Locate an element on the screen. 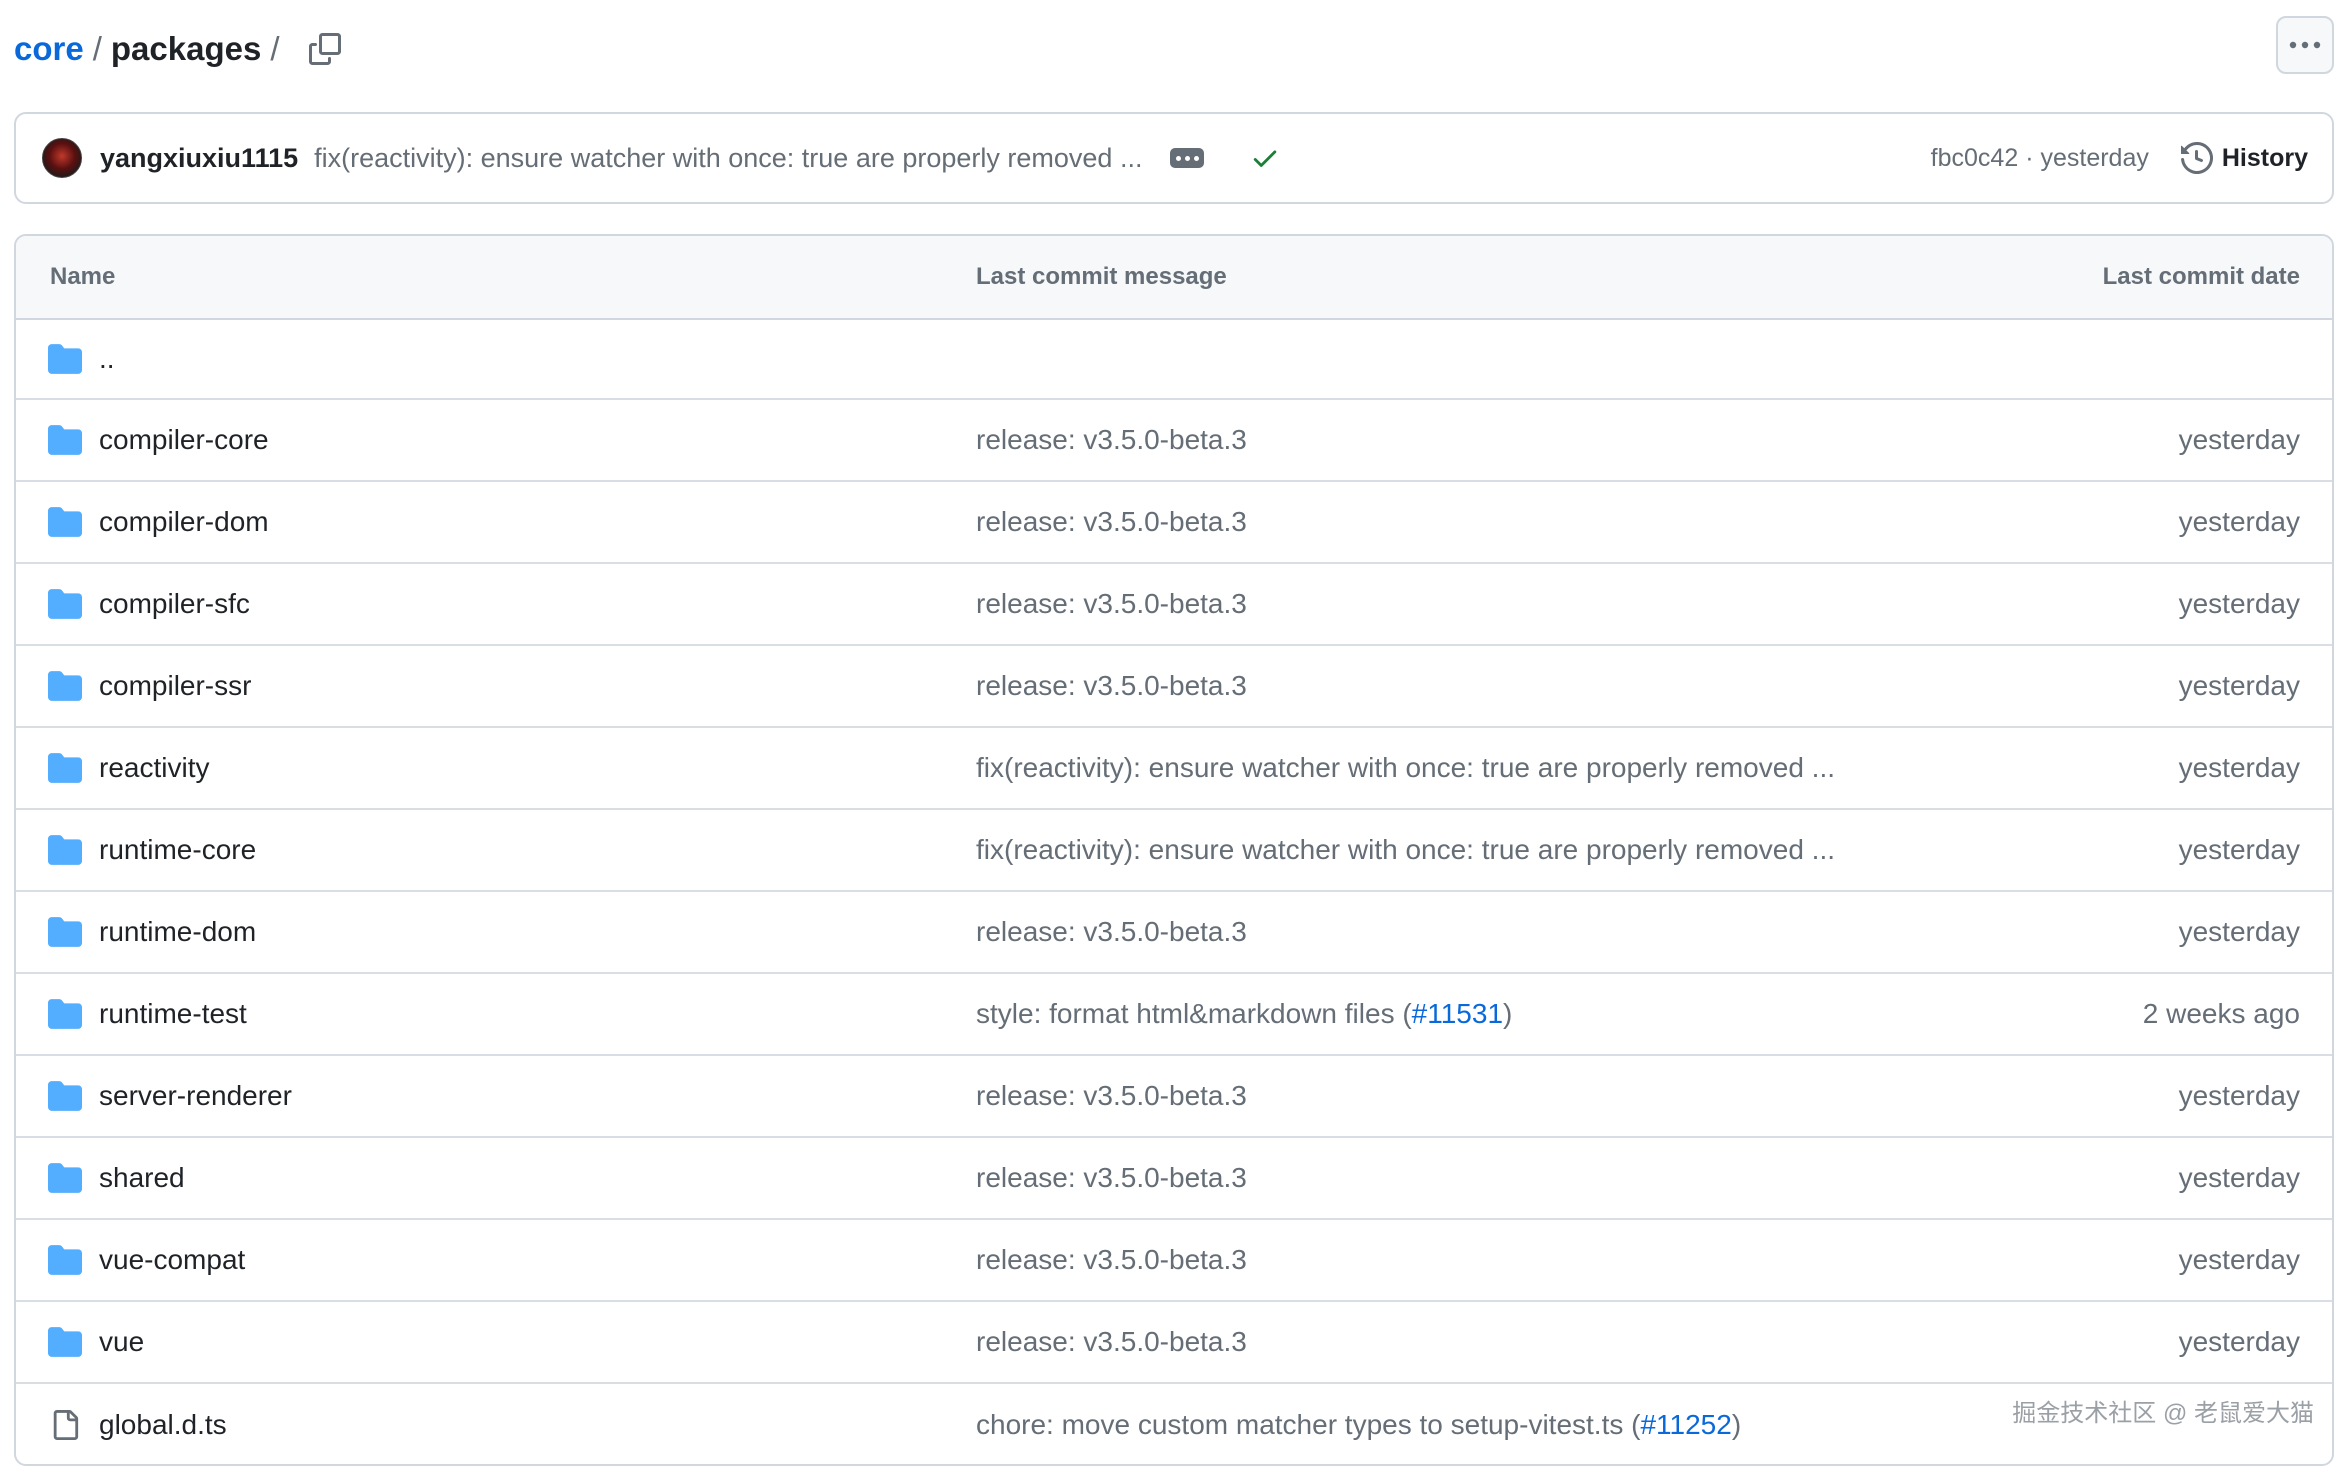 This screenshot has width=2348, height=1476. pull-request-link: #11531 is located at coordinates (1457, 1014).